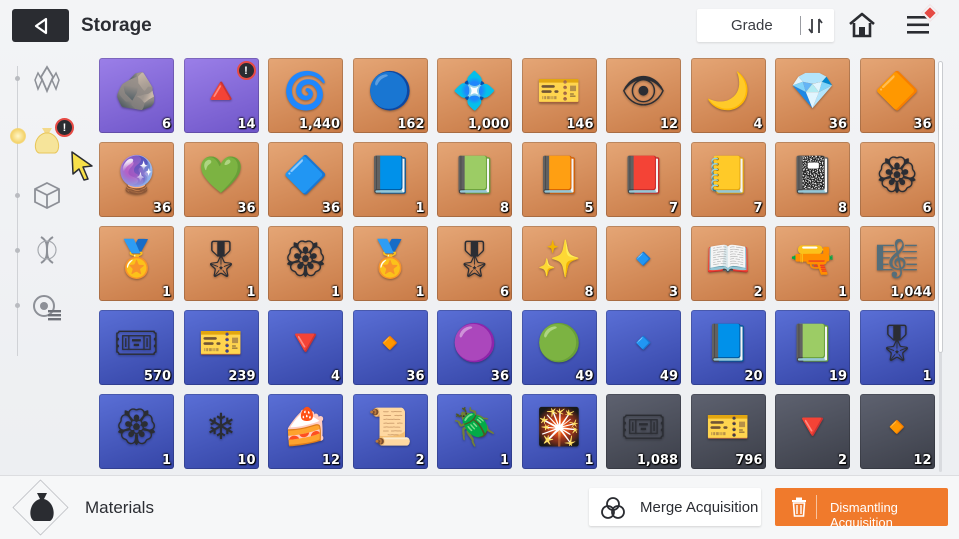  Describe the element at coordinates (559, 347) in the screenshot. I see `item-slot-emerald-shard: 🟢 49` at that location.